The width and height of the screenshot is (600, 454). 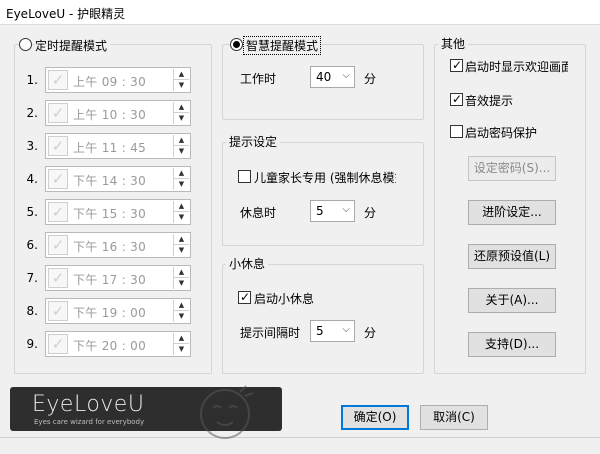 What do you see at coordinates (332, 77) in the screenshot?
I see `work-time-select: 40 ⌵` at bounding box center [332, 77].